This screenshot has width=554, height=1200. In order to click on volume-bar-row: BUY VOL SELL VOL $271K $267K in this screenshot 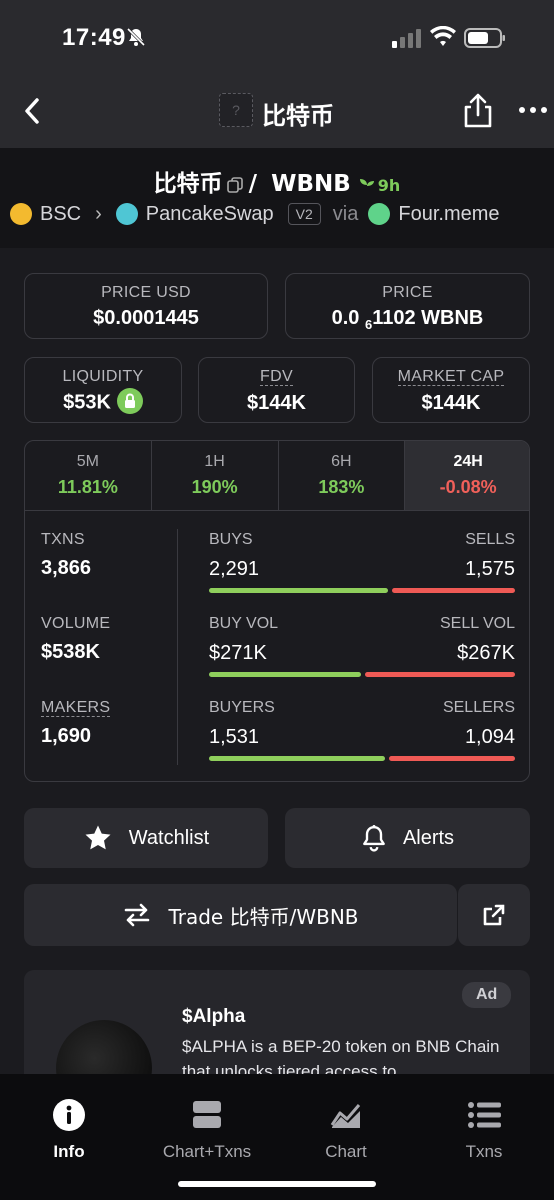, I will do `click(362, 657)`.